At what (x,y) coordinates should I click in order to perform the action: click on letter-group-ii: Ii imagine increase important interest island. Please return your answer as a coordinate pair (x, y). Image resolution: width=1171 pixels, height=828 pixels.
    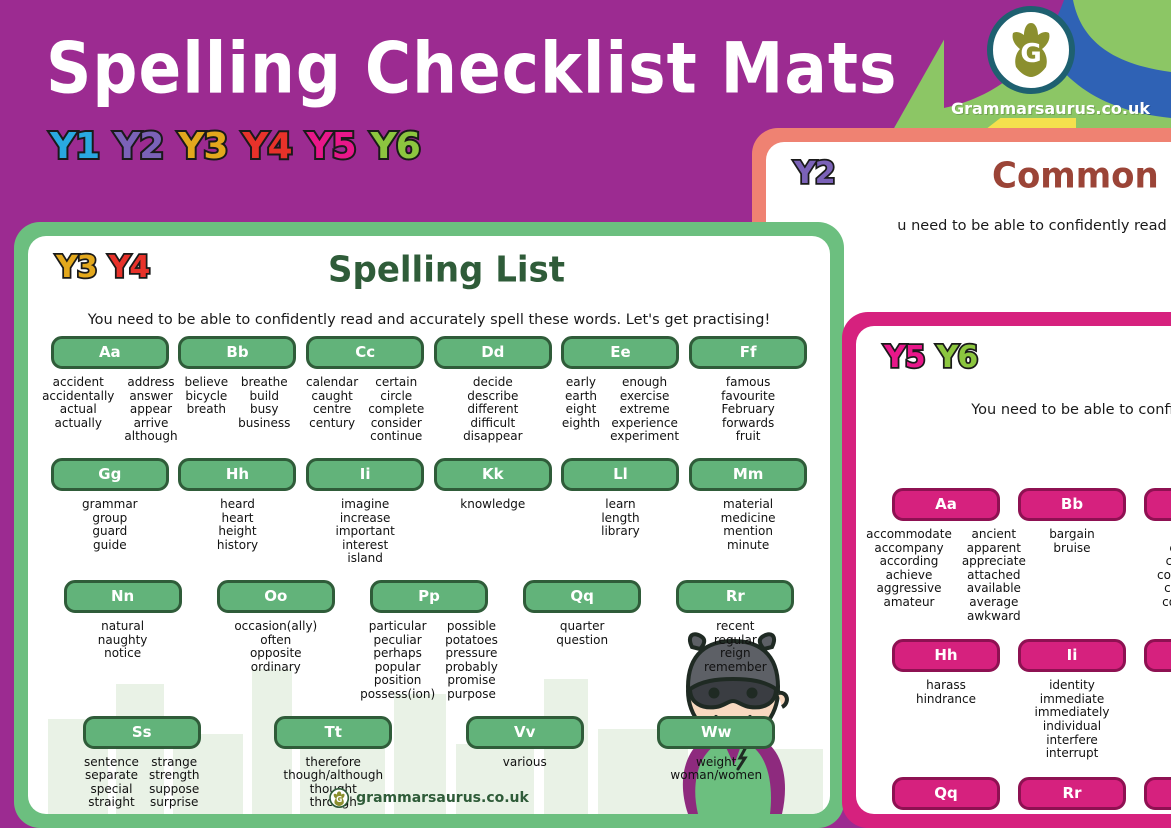
    Looking at the image, I should click on (365, 511).